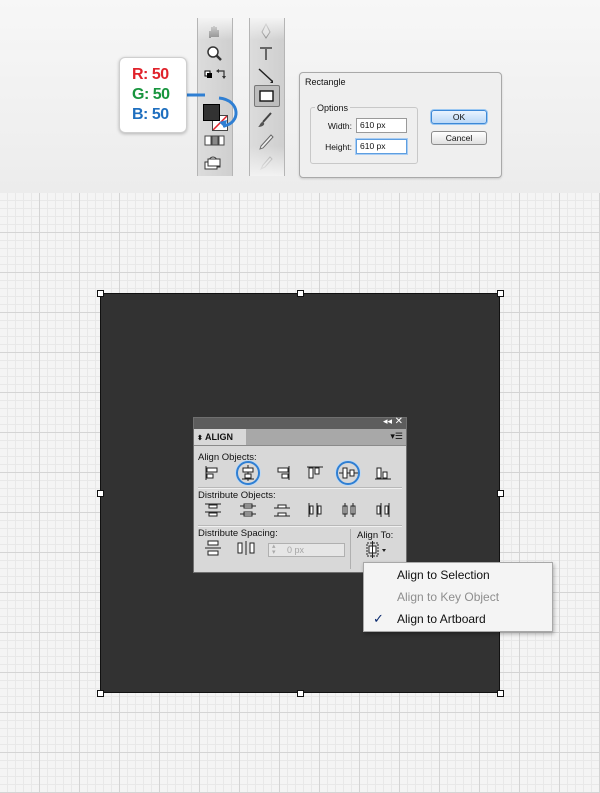 The image size is (600, 793). Describe the element at coordinates (246, 548) in the screenshot. I see `horizontal-distribute-space-icon` at that location.